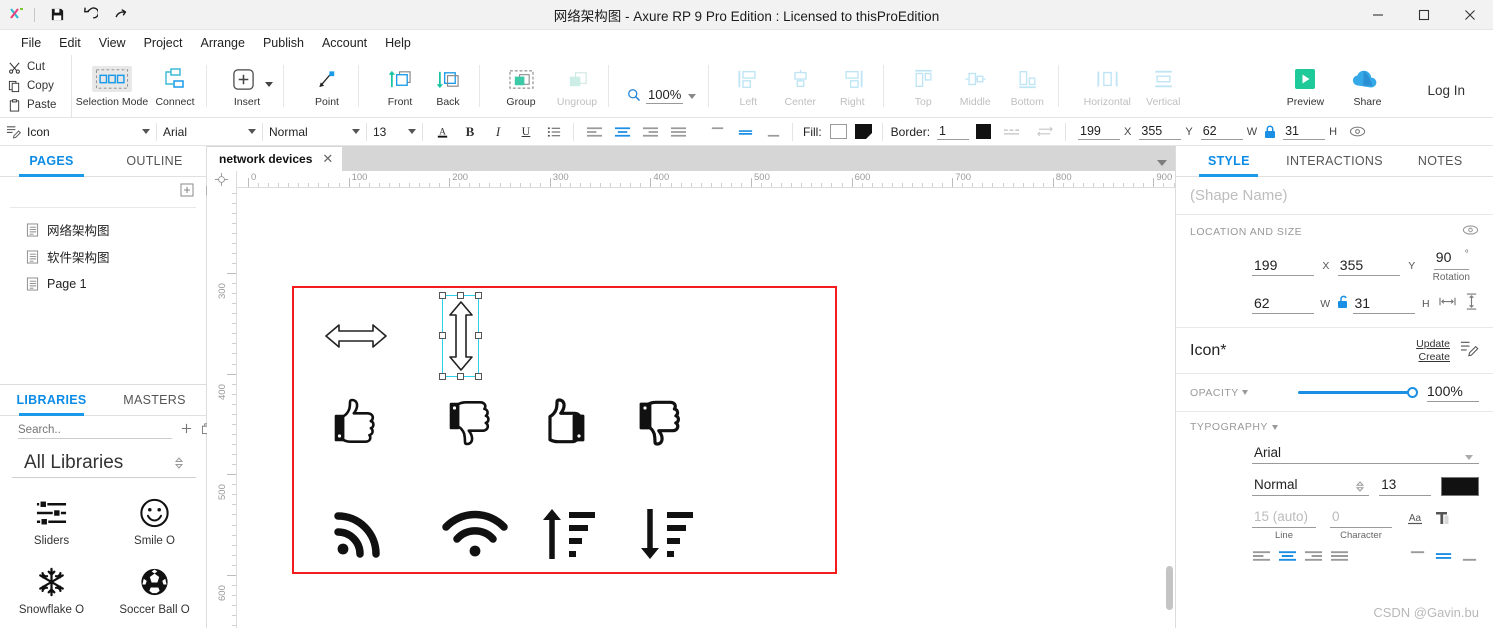 Image resolution: width=1493 pixels, height=634 pixels. What do you see at coordinates (1415, 520) in the screenshot?
I see `text-underline-icon: Aa` at bounding box center [1415, 520].